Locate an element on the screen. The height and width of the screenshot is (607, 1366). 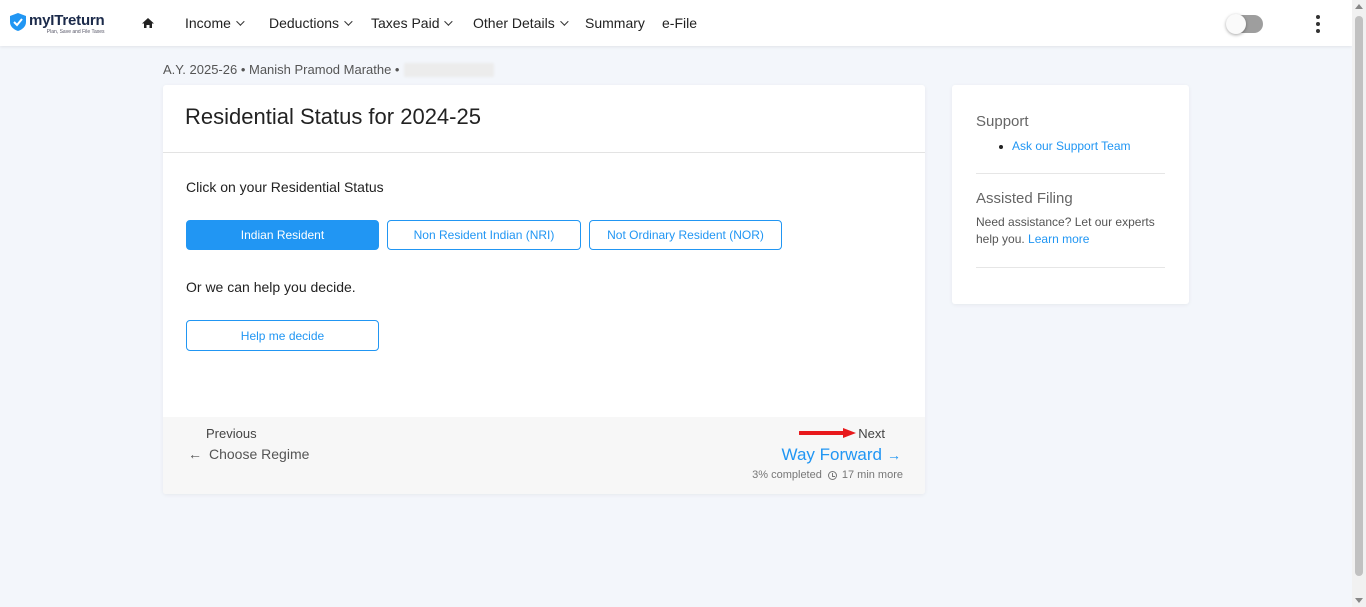
status-prompt: Click on your Residential Status is located at coordinates (285, 187).